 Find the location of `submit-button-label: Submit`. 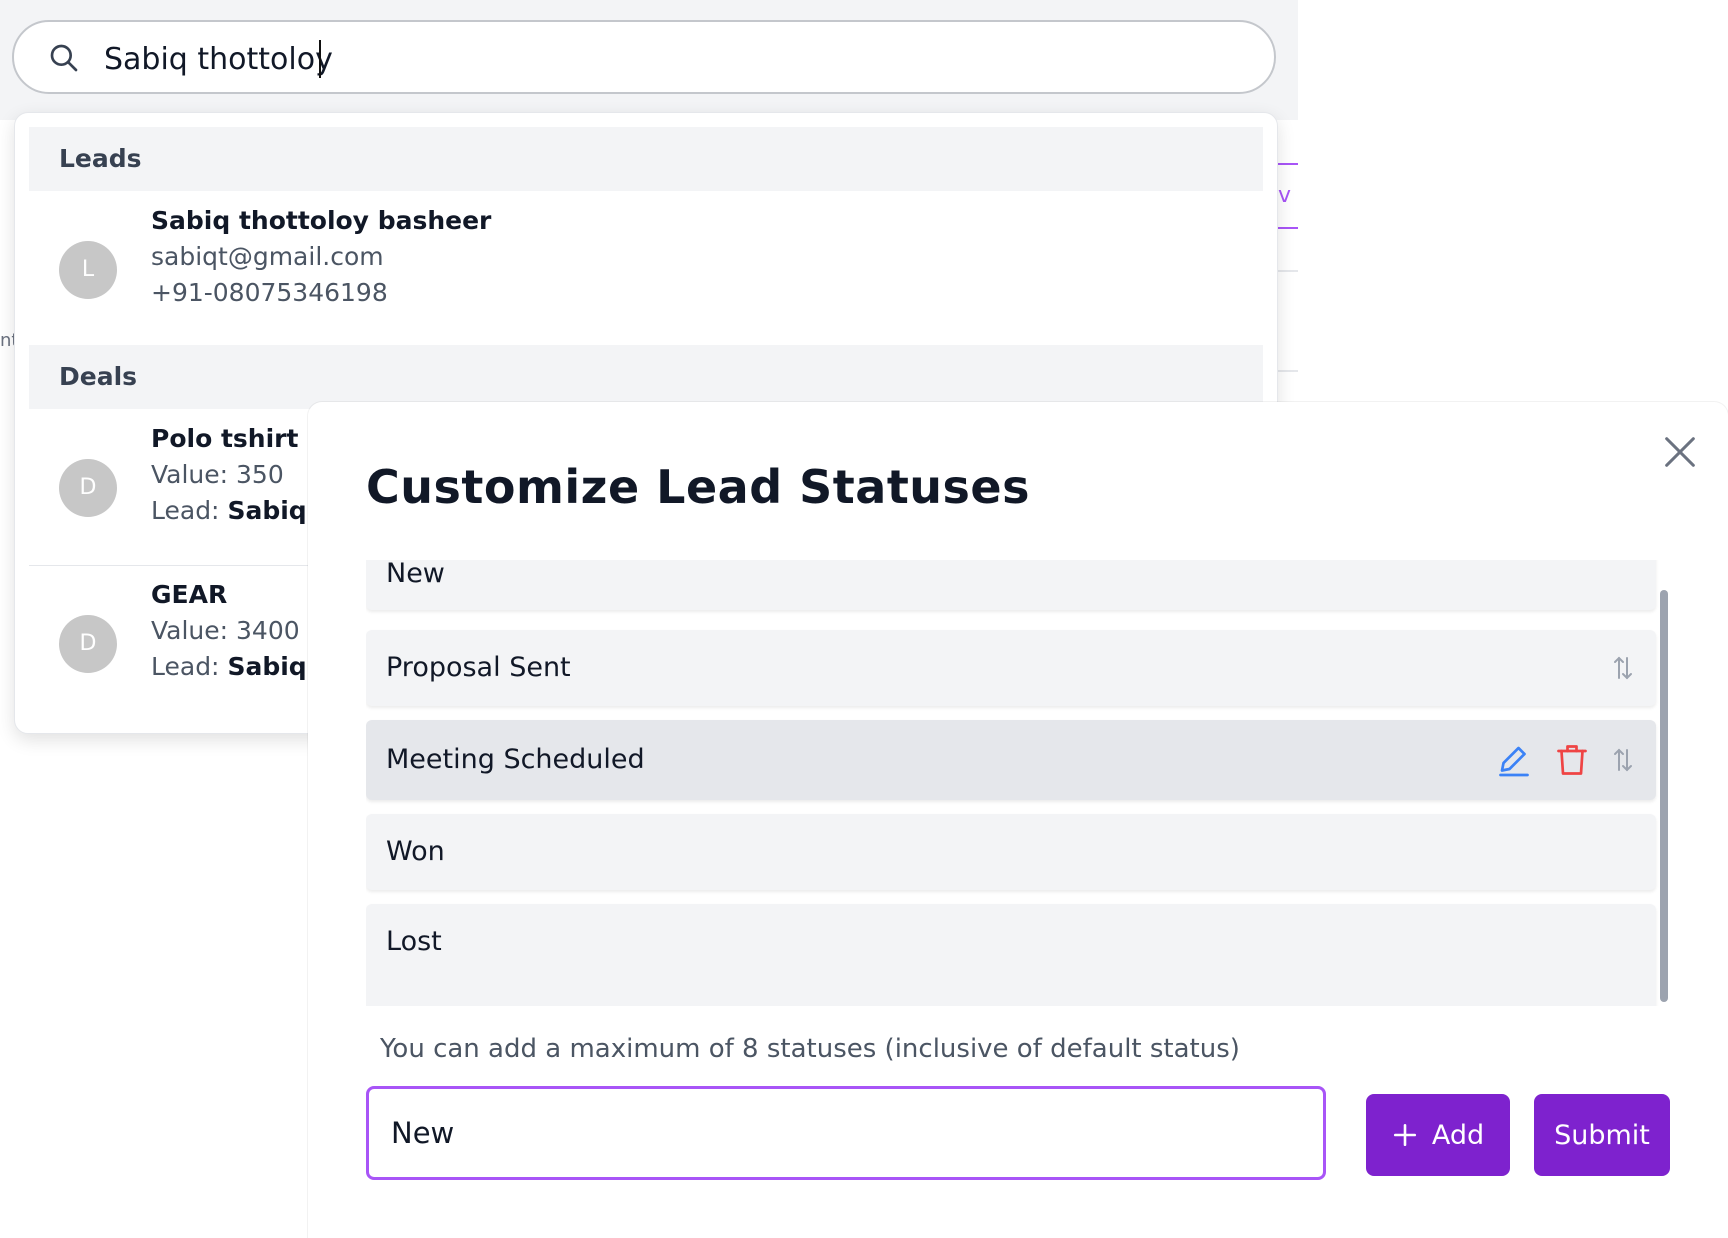

submit-button-label: Submit is located at coordinates (1602, 1135).